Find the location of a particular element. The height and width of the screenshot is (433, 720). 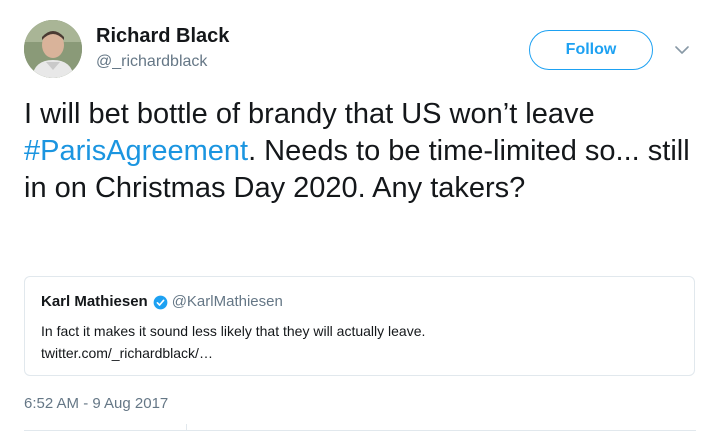

hashtag-link: #ParisAgreement is located at coordinates (136, 151).